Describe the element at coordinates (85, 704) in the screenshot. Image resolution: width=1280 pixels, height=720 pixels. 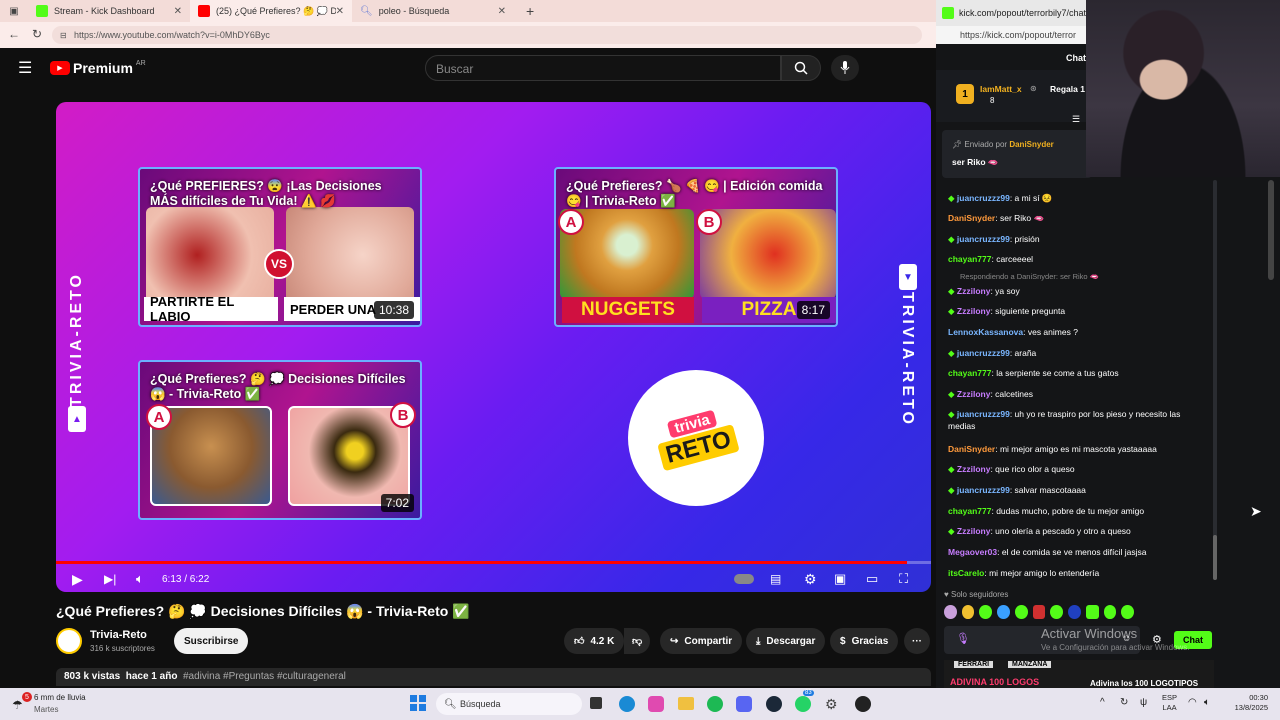
I see `weather-widget: 5 ☂ 6 mm de lluvia Martes` at that location.